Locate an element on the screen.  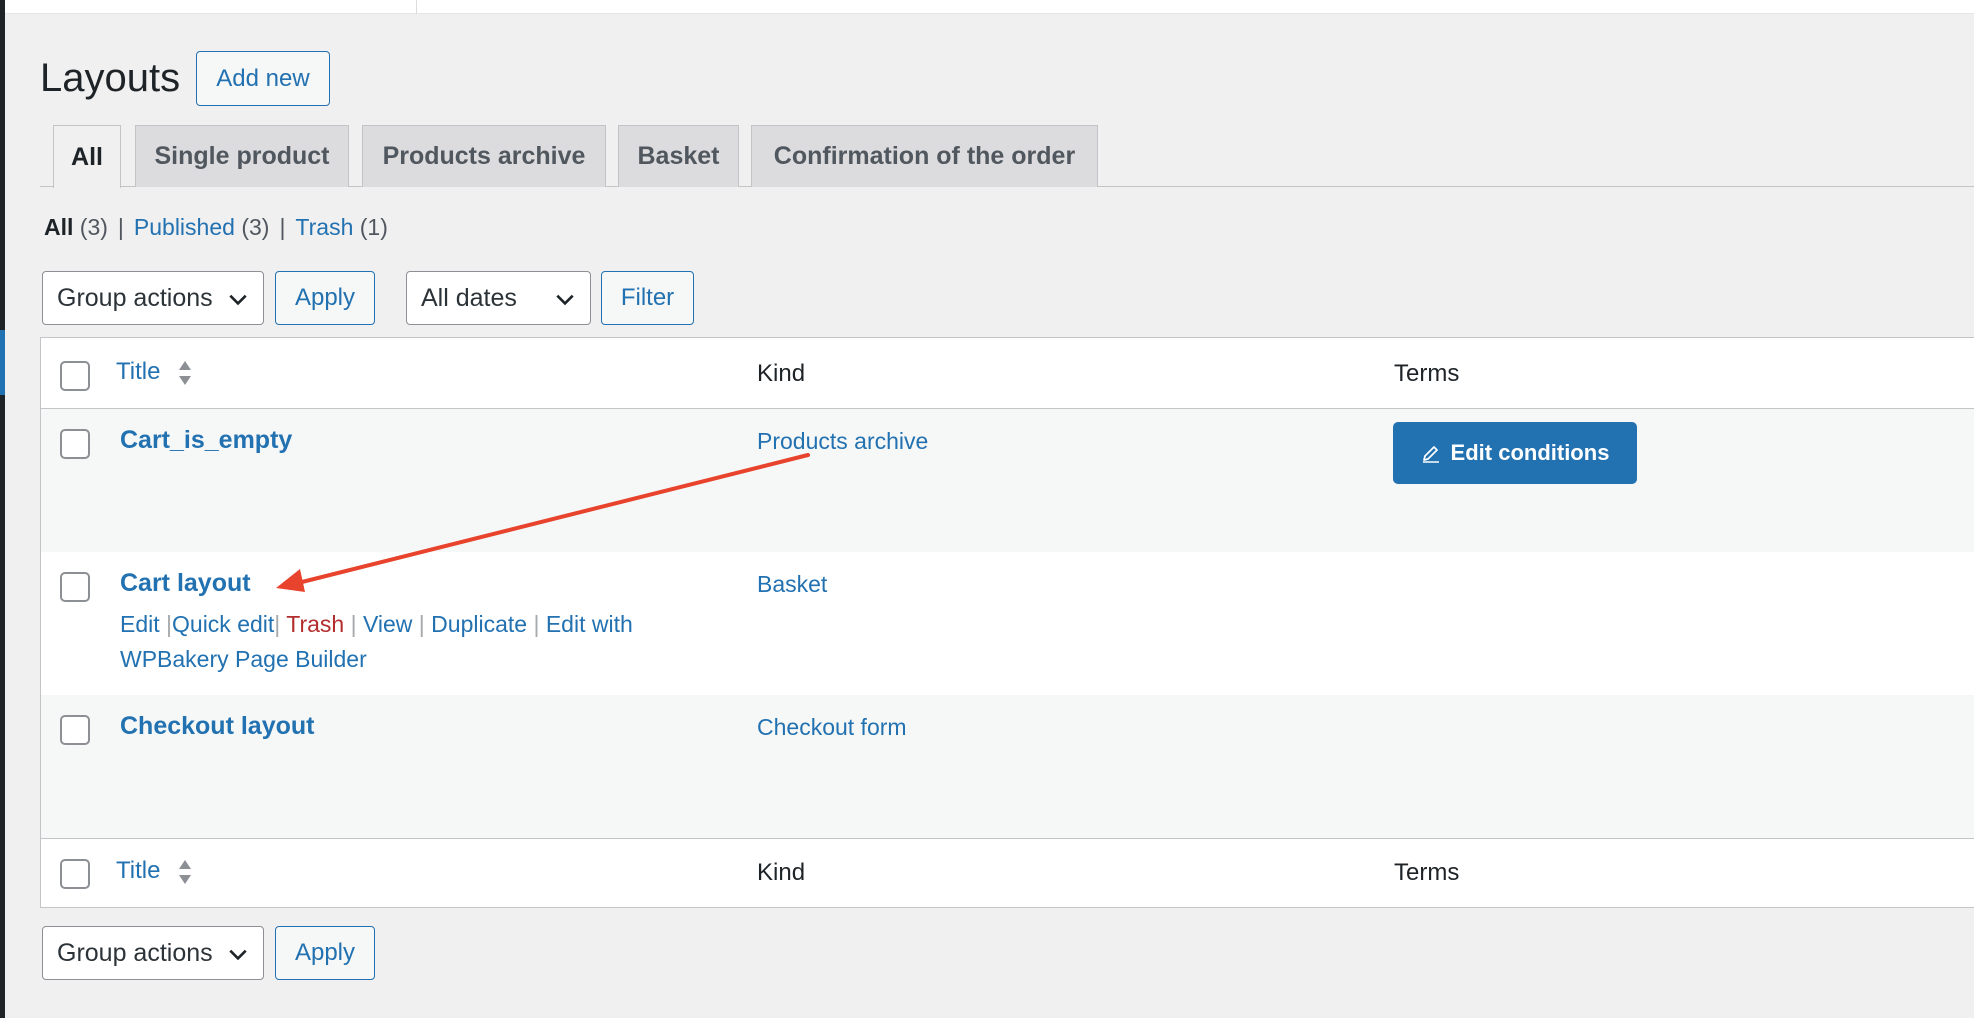
bulk-actions-select-bottom: Group actions is located at coordinates (153, 953).